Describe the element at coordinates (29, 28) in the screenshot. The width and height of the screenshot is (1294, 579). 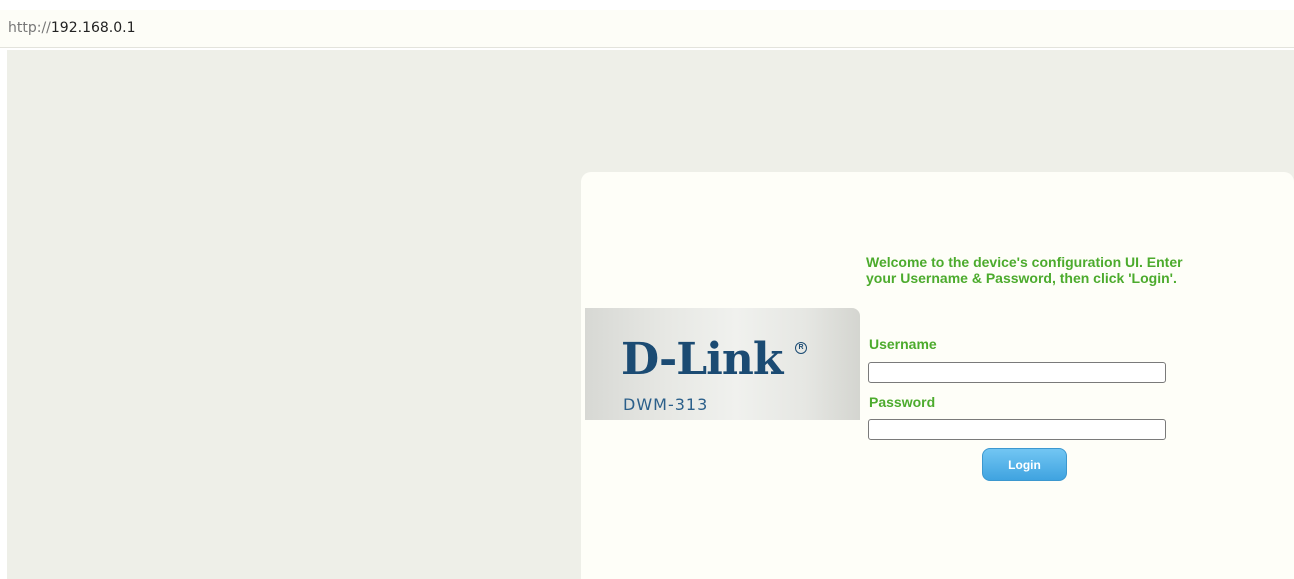
I see `url-scheme: http://` at that location.